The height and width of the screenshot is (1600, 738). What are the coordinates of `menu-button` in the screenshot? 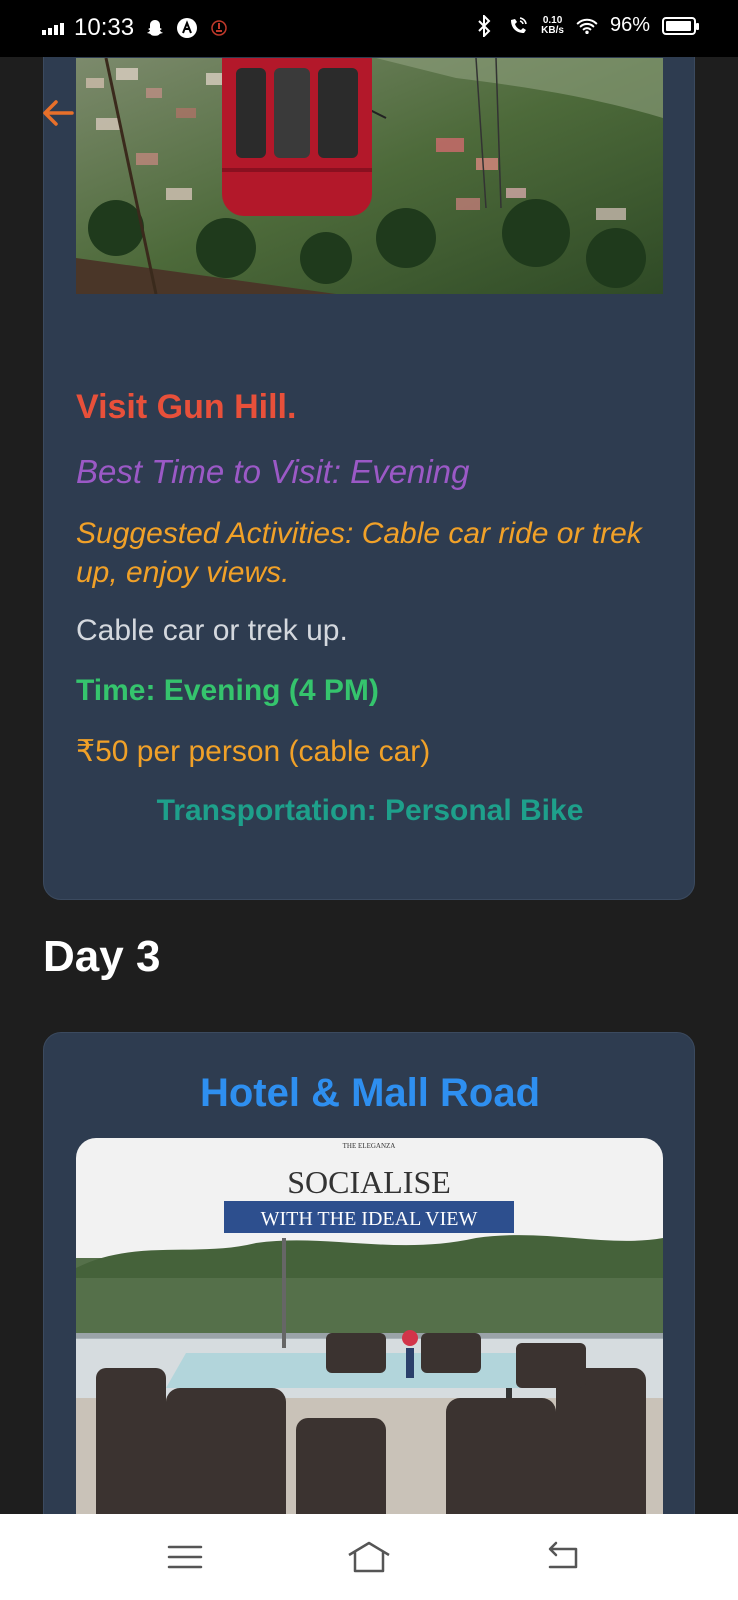 It's located at (185, 1557).